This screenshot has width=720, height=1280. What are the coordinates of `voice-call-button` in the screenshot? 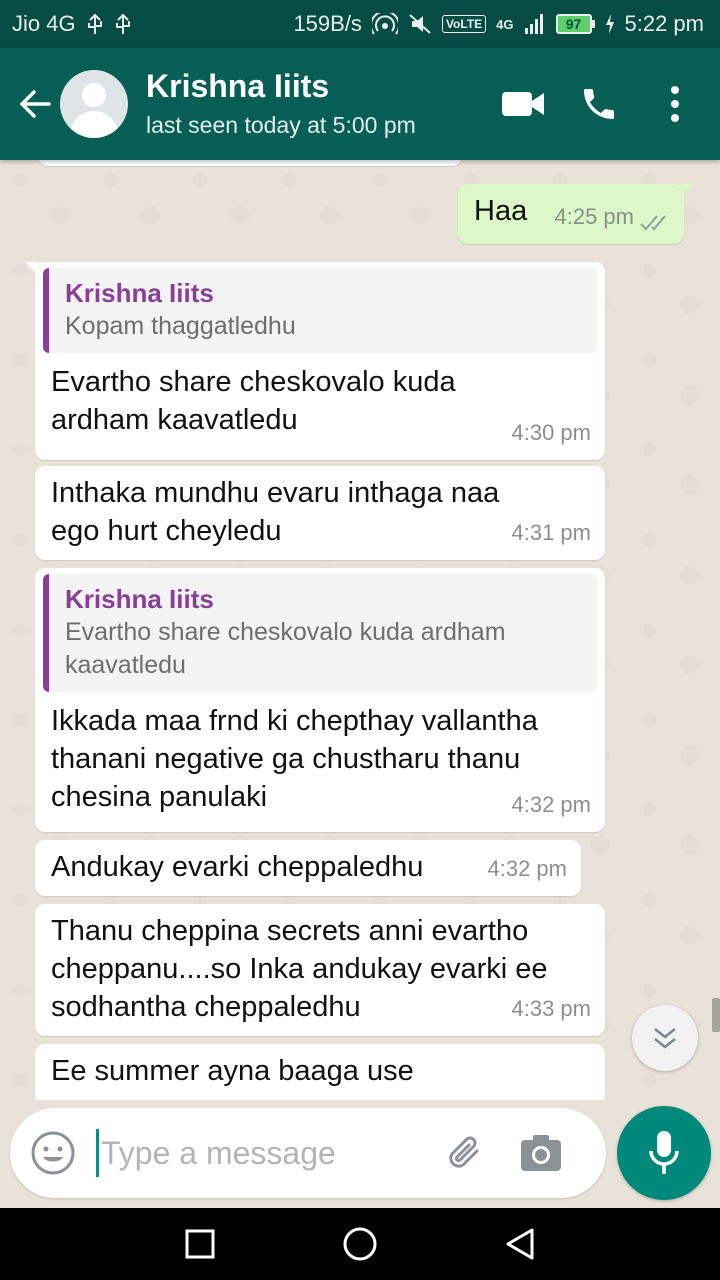 It's located at (599, 104).